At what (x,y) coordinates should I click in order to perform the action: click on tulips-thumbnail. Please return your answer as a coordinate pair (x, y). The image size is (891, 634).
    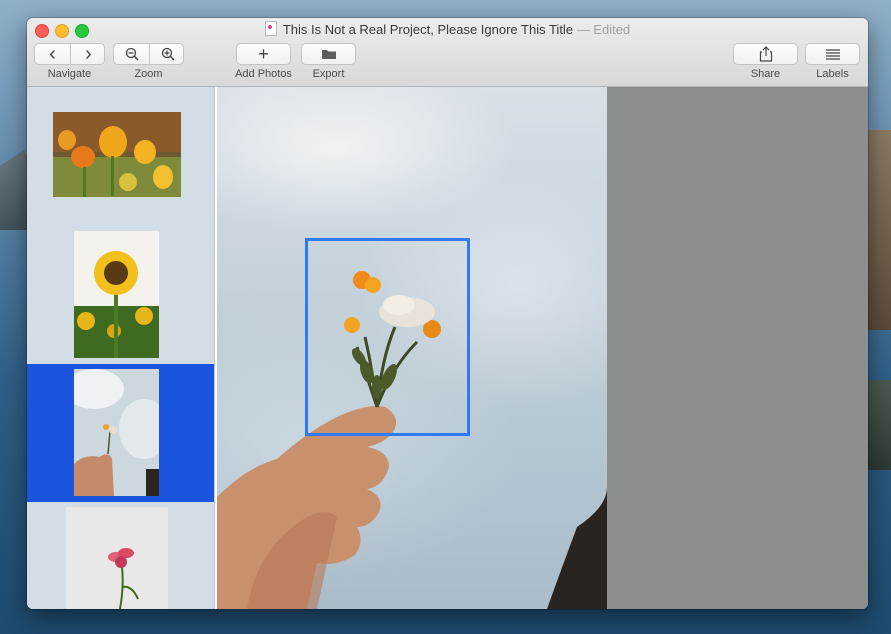
    Looking at the image, I should click on (117, 154).